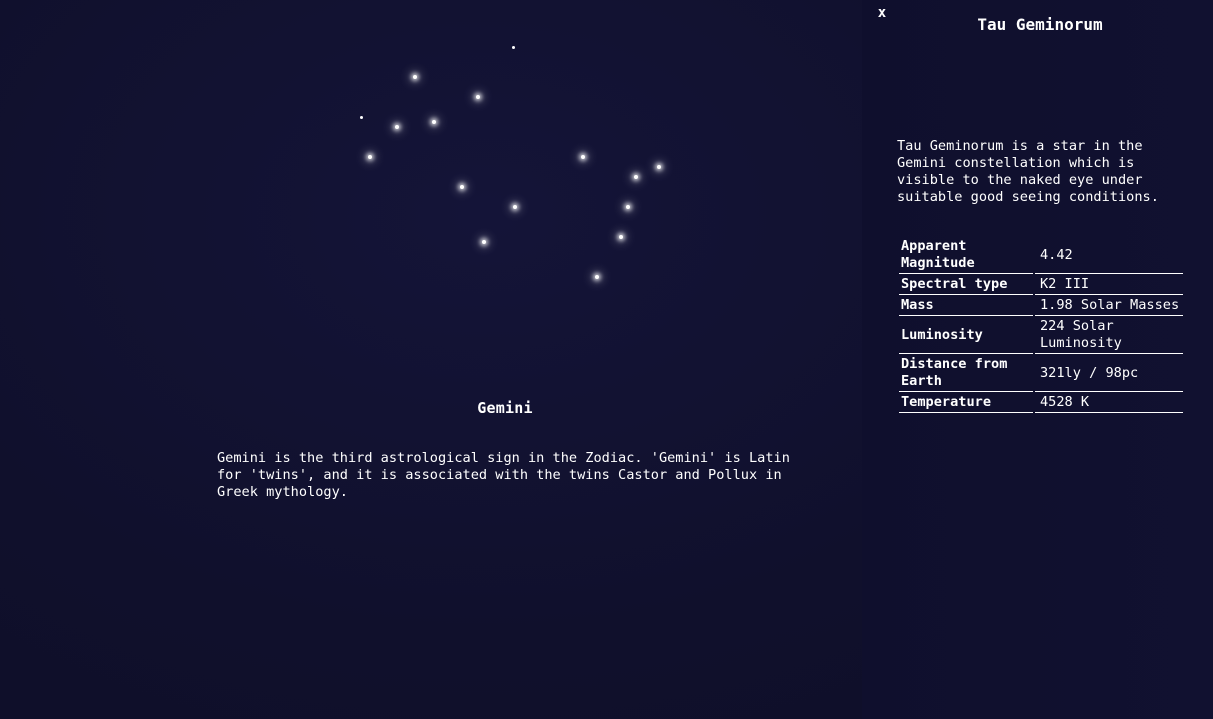  What do you see at coordinates (966, 305) in the screenshot?
I see `property-label: Mass` at bounding box center [966, 305].